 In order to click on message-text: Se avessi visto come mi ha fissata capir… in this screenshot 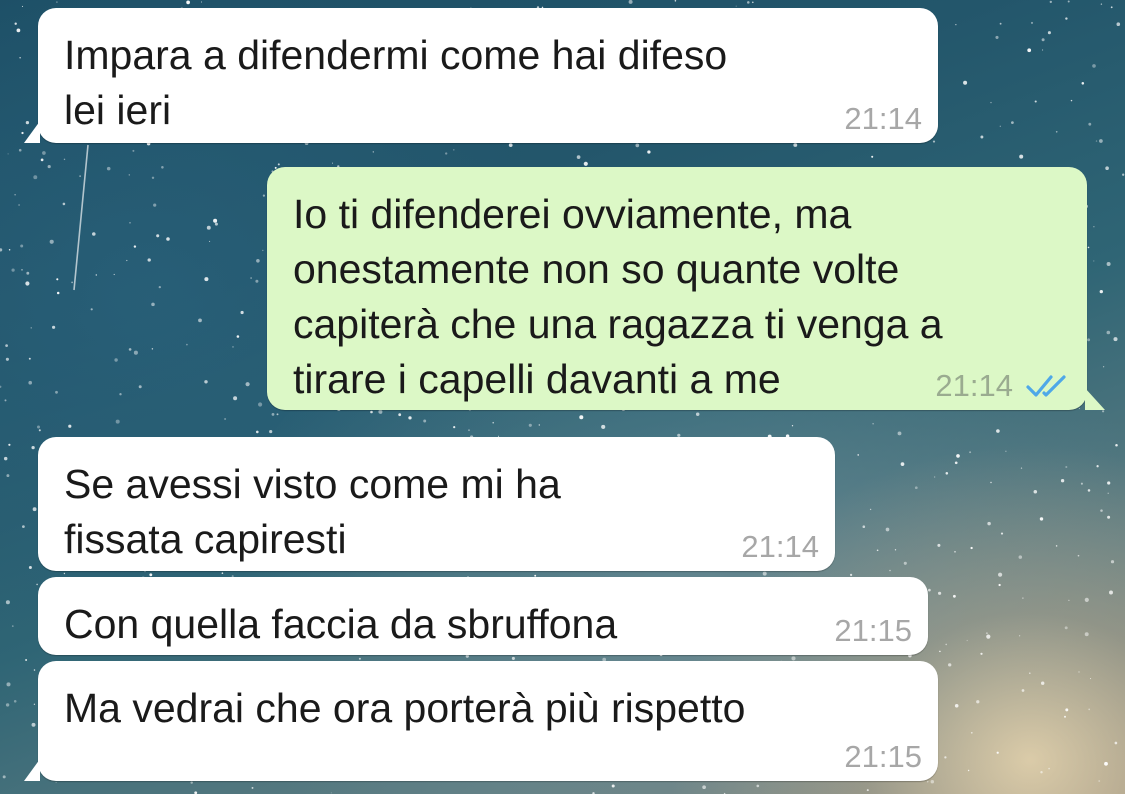, I will do `click(312, 511)`.